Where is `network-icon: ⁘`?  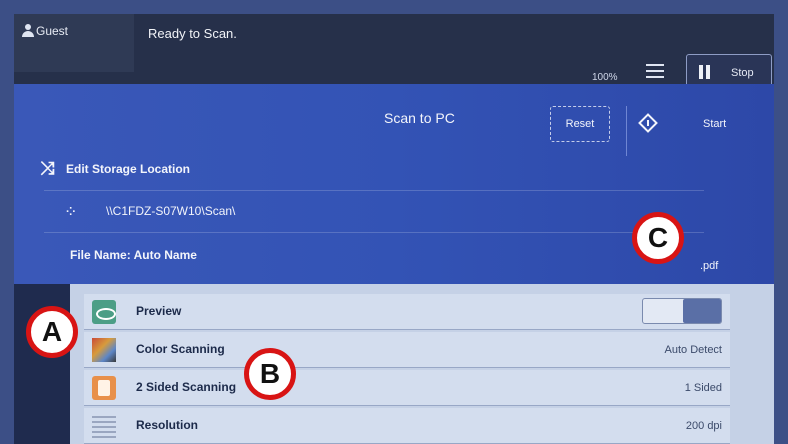
network-icon: ⁘ is located at coordinates (71, 212).